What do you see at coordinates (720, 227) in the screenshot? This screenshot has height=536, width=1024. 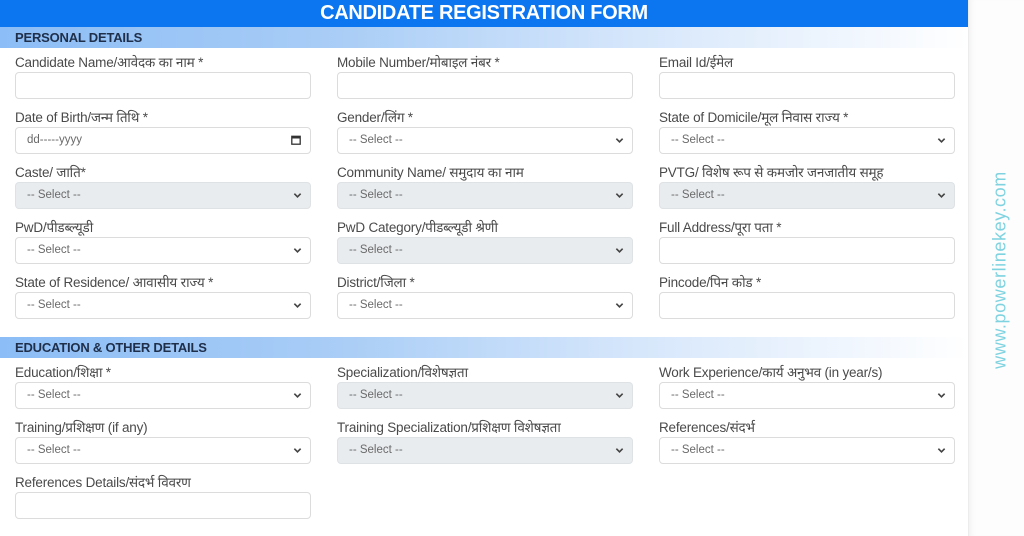 I see `full-address-label: Full Address/पूरा पता *` at bounding box center [720, 227].